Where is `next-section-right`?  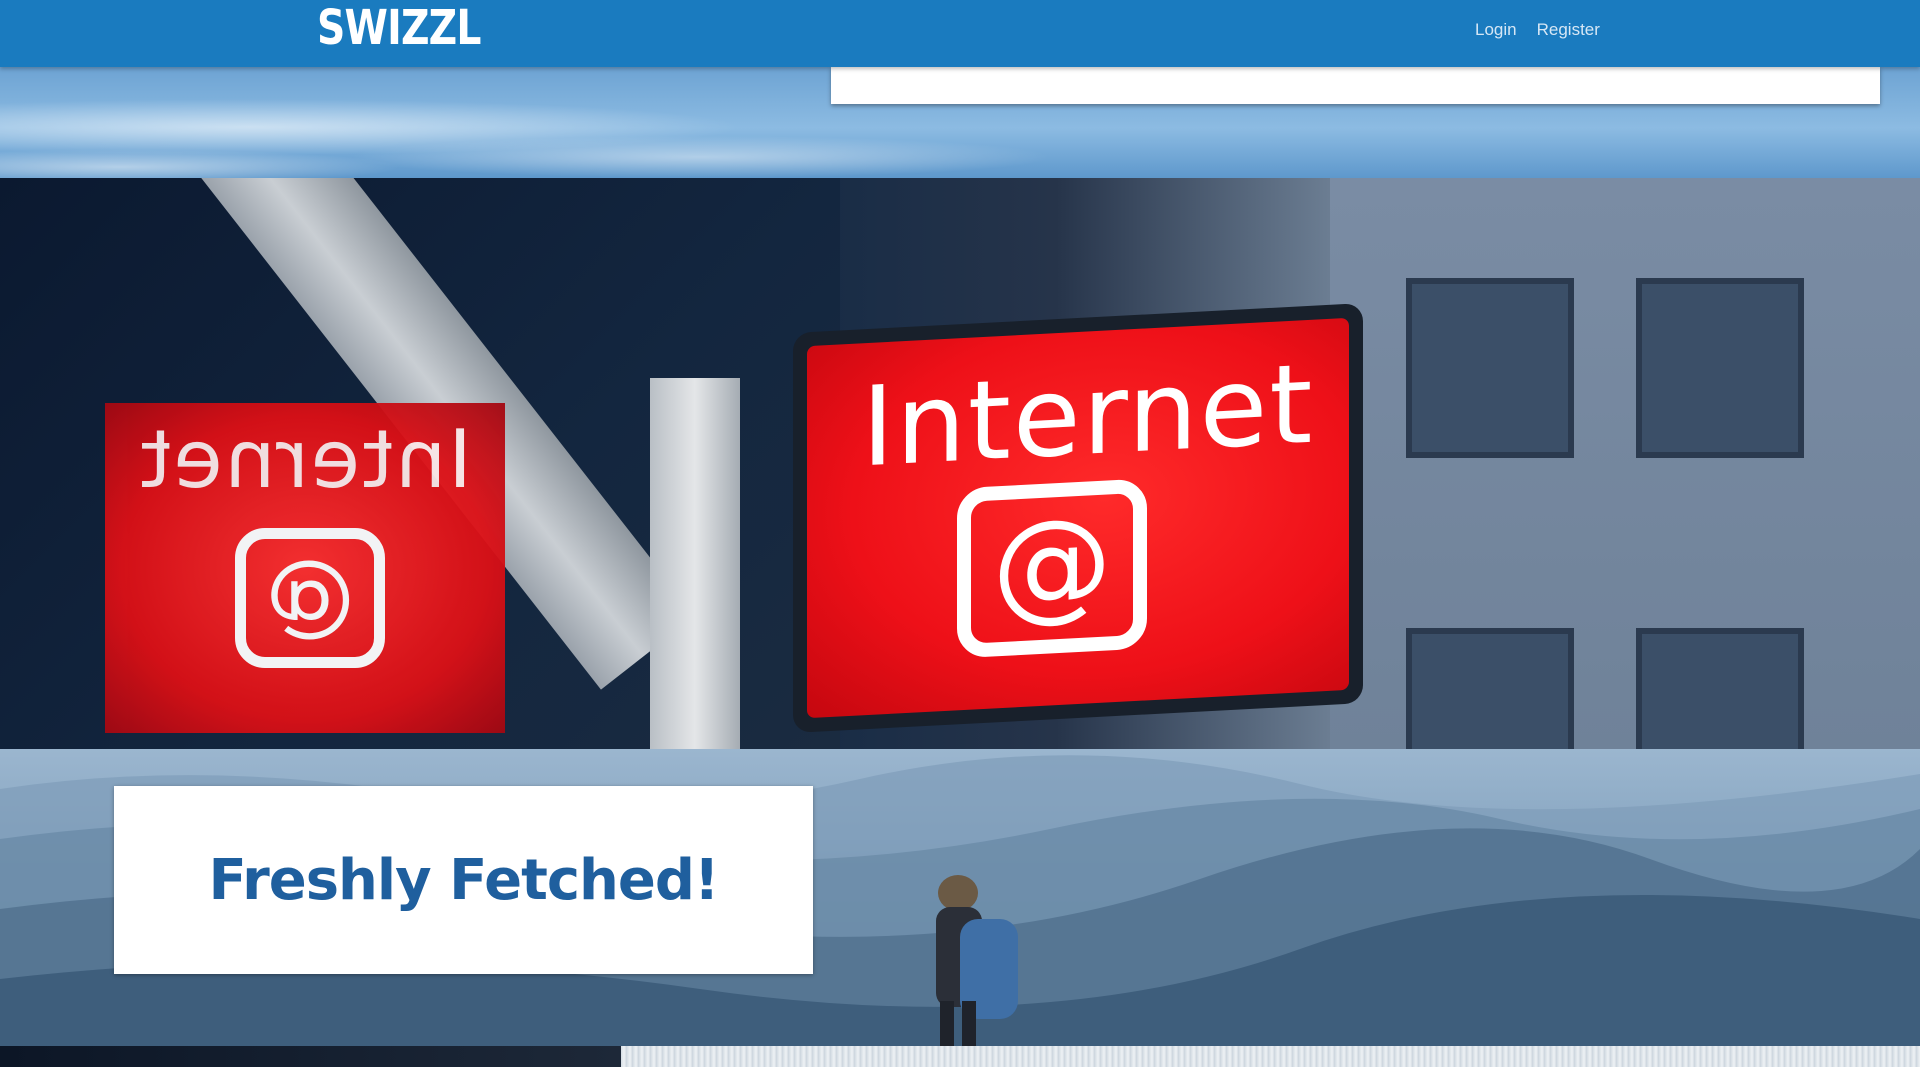
next-section-right is located at coordinates (1270, 1056).